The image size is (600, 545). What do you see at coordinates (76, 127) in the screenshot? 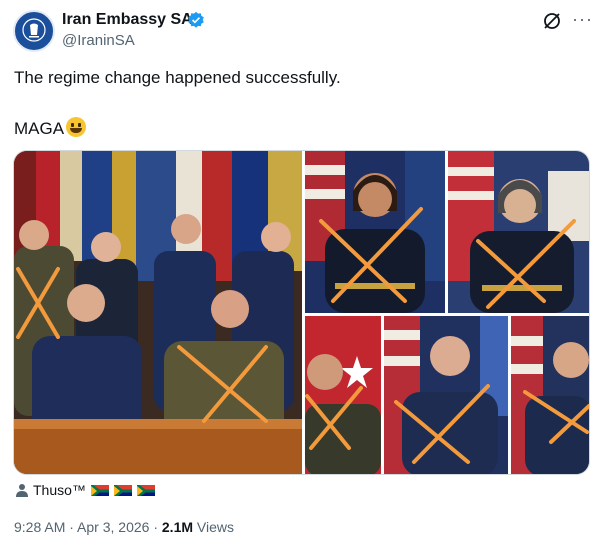
I see `grinning-face-emoji-icon` at bounding box center [76, 127].